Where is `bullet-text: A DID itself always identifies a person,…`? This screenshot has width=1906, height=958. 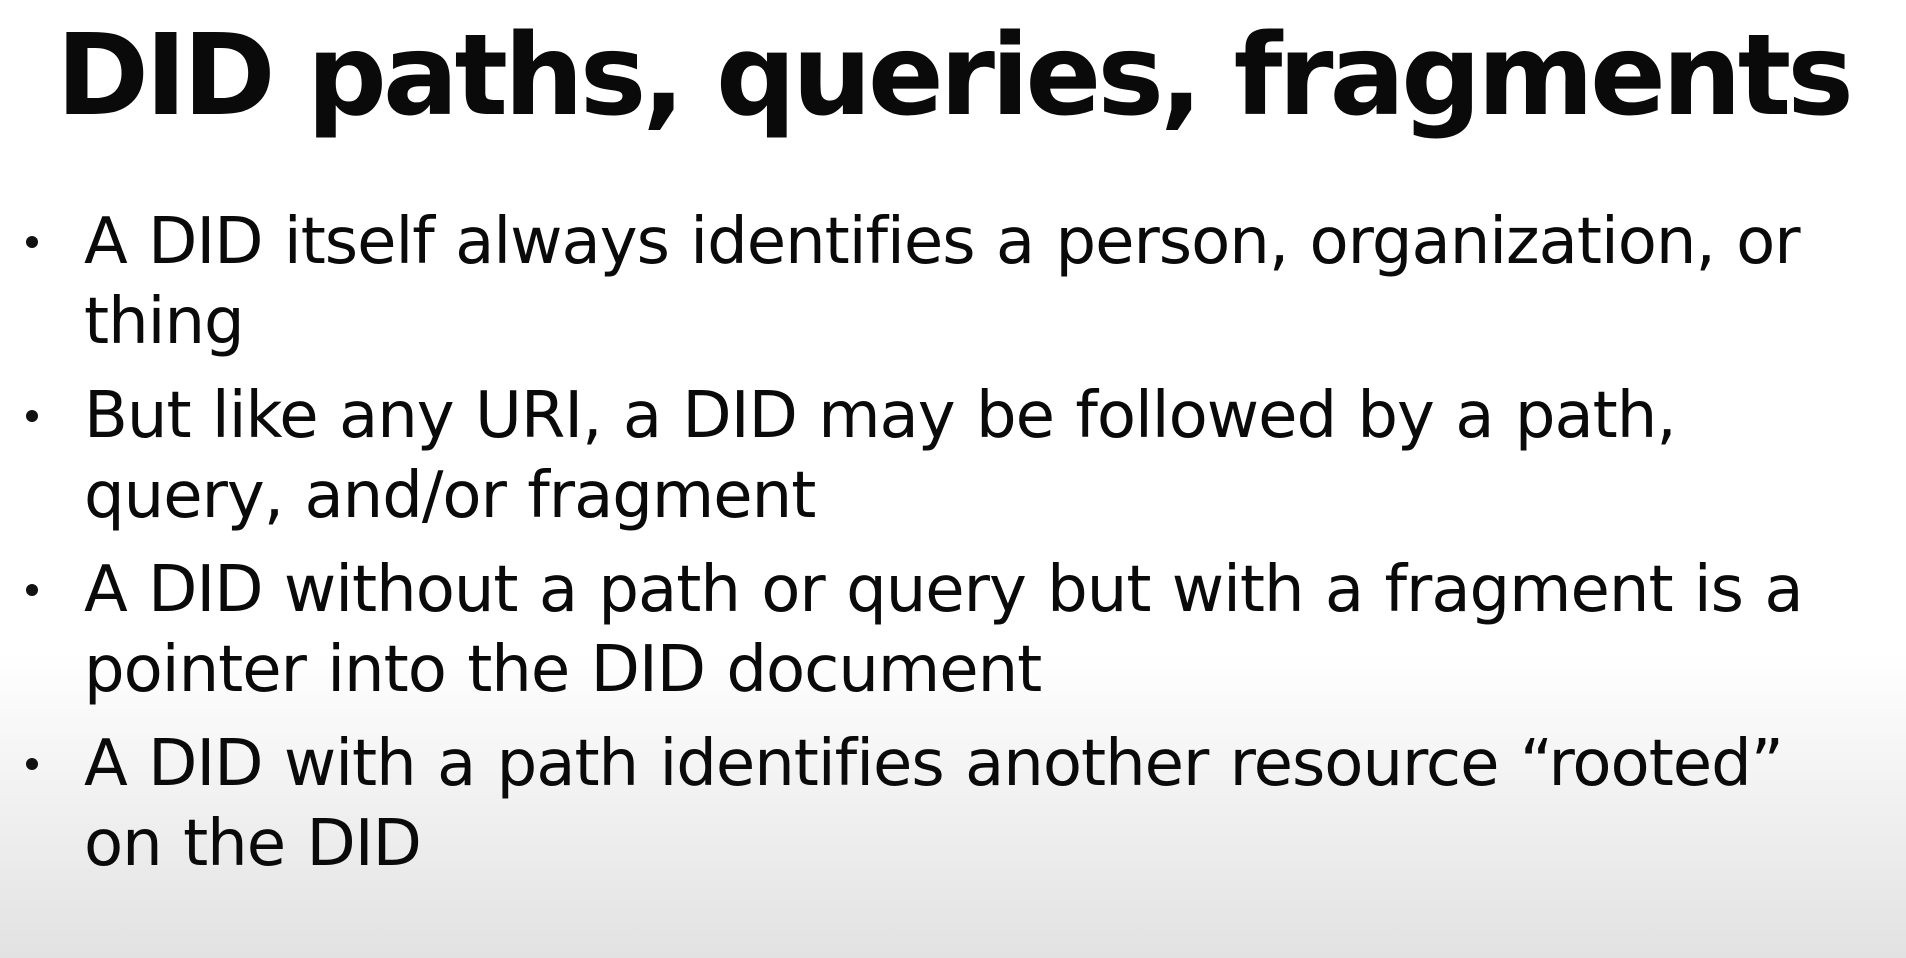 bullet-text: A DID itself always identifies a person,… is located at coordinates (942, 282).